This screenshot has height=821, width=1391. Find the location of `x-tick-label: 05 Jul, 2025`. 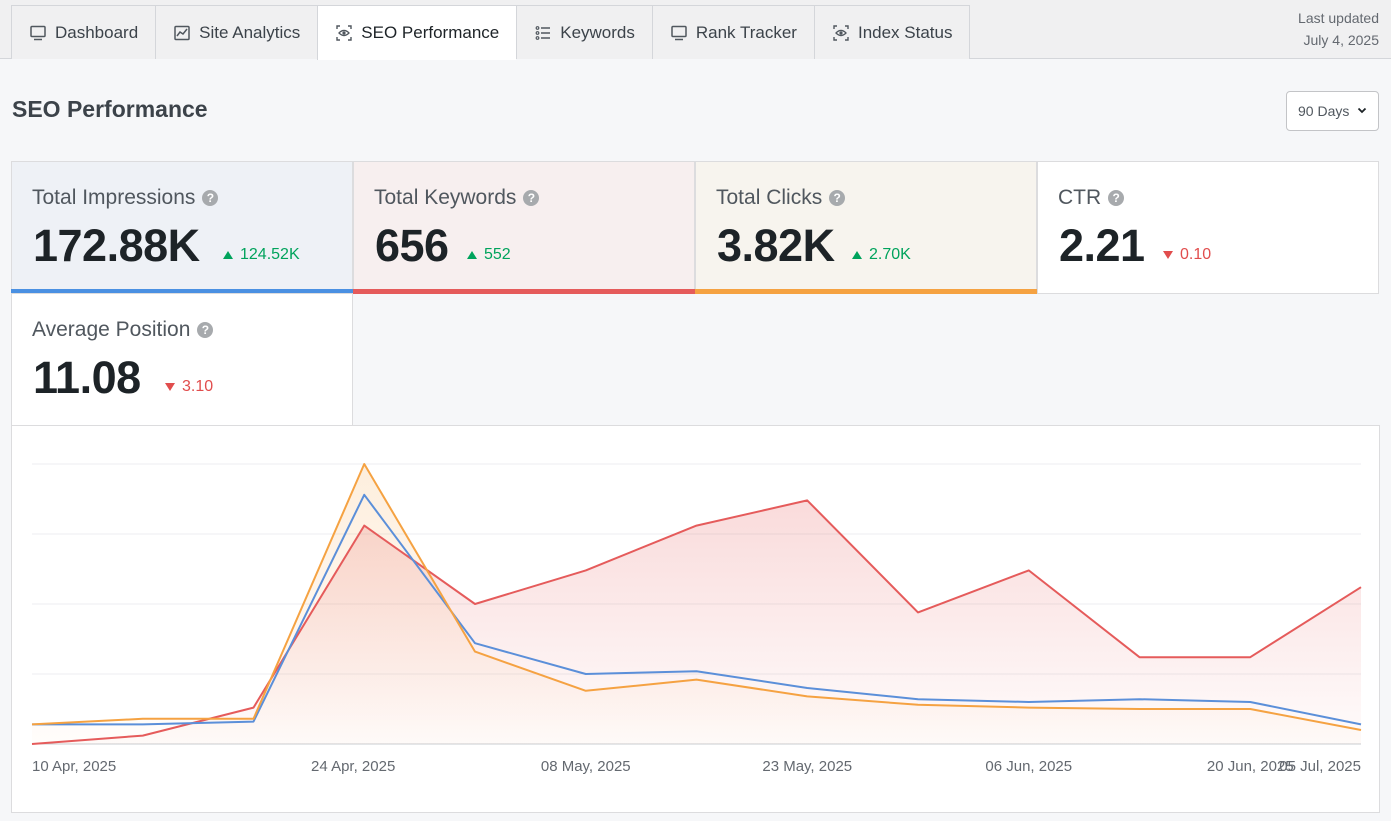

x-tick-label: 05 Jul, 2025 is located at coordinates (1320, 766).